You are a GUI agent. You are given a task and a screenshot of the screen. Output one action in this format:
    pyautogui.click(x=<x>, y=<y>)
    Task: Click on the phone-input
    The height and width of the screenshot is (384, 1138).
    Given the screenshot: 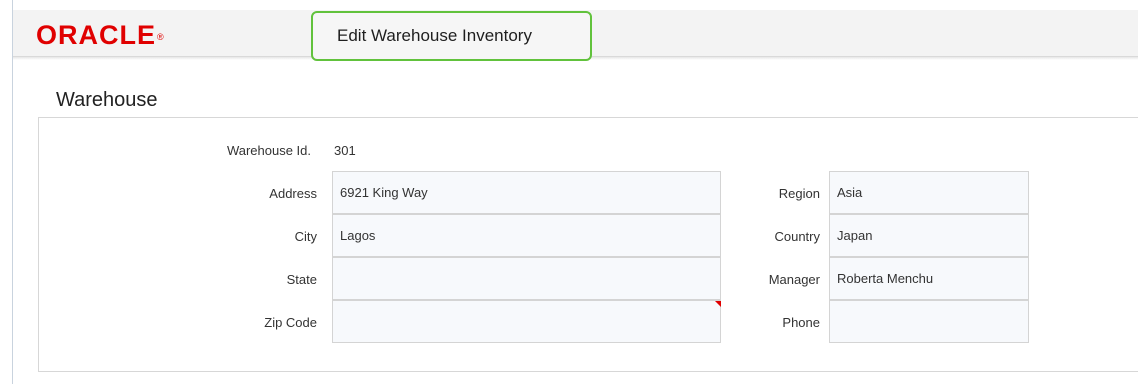 What is the action you would take?
    pyautogui.click(x=929, y=321)
    